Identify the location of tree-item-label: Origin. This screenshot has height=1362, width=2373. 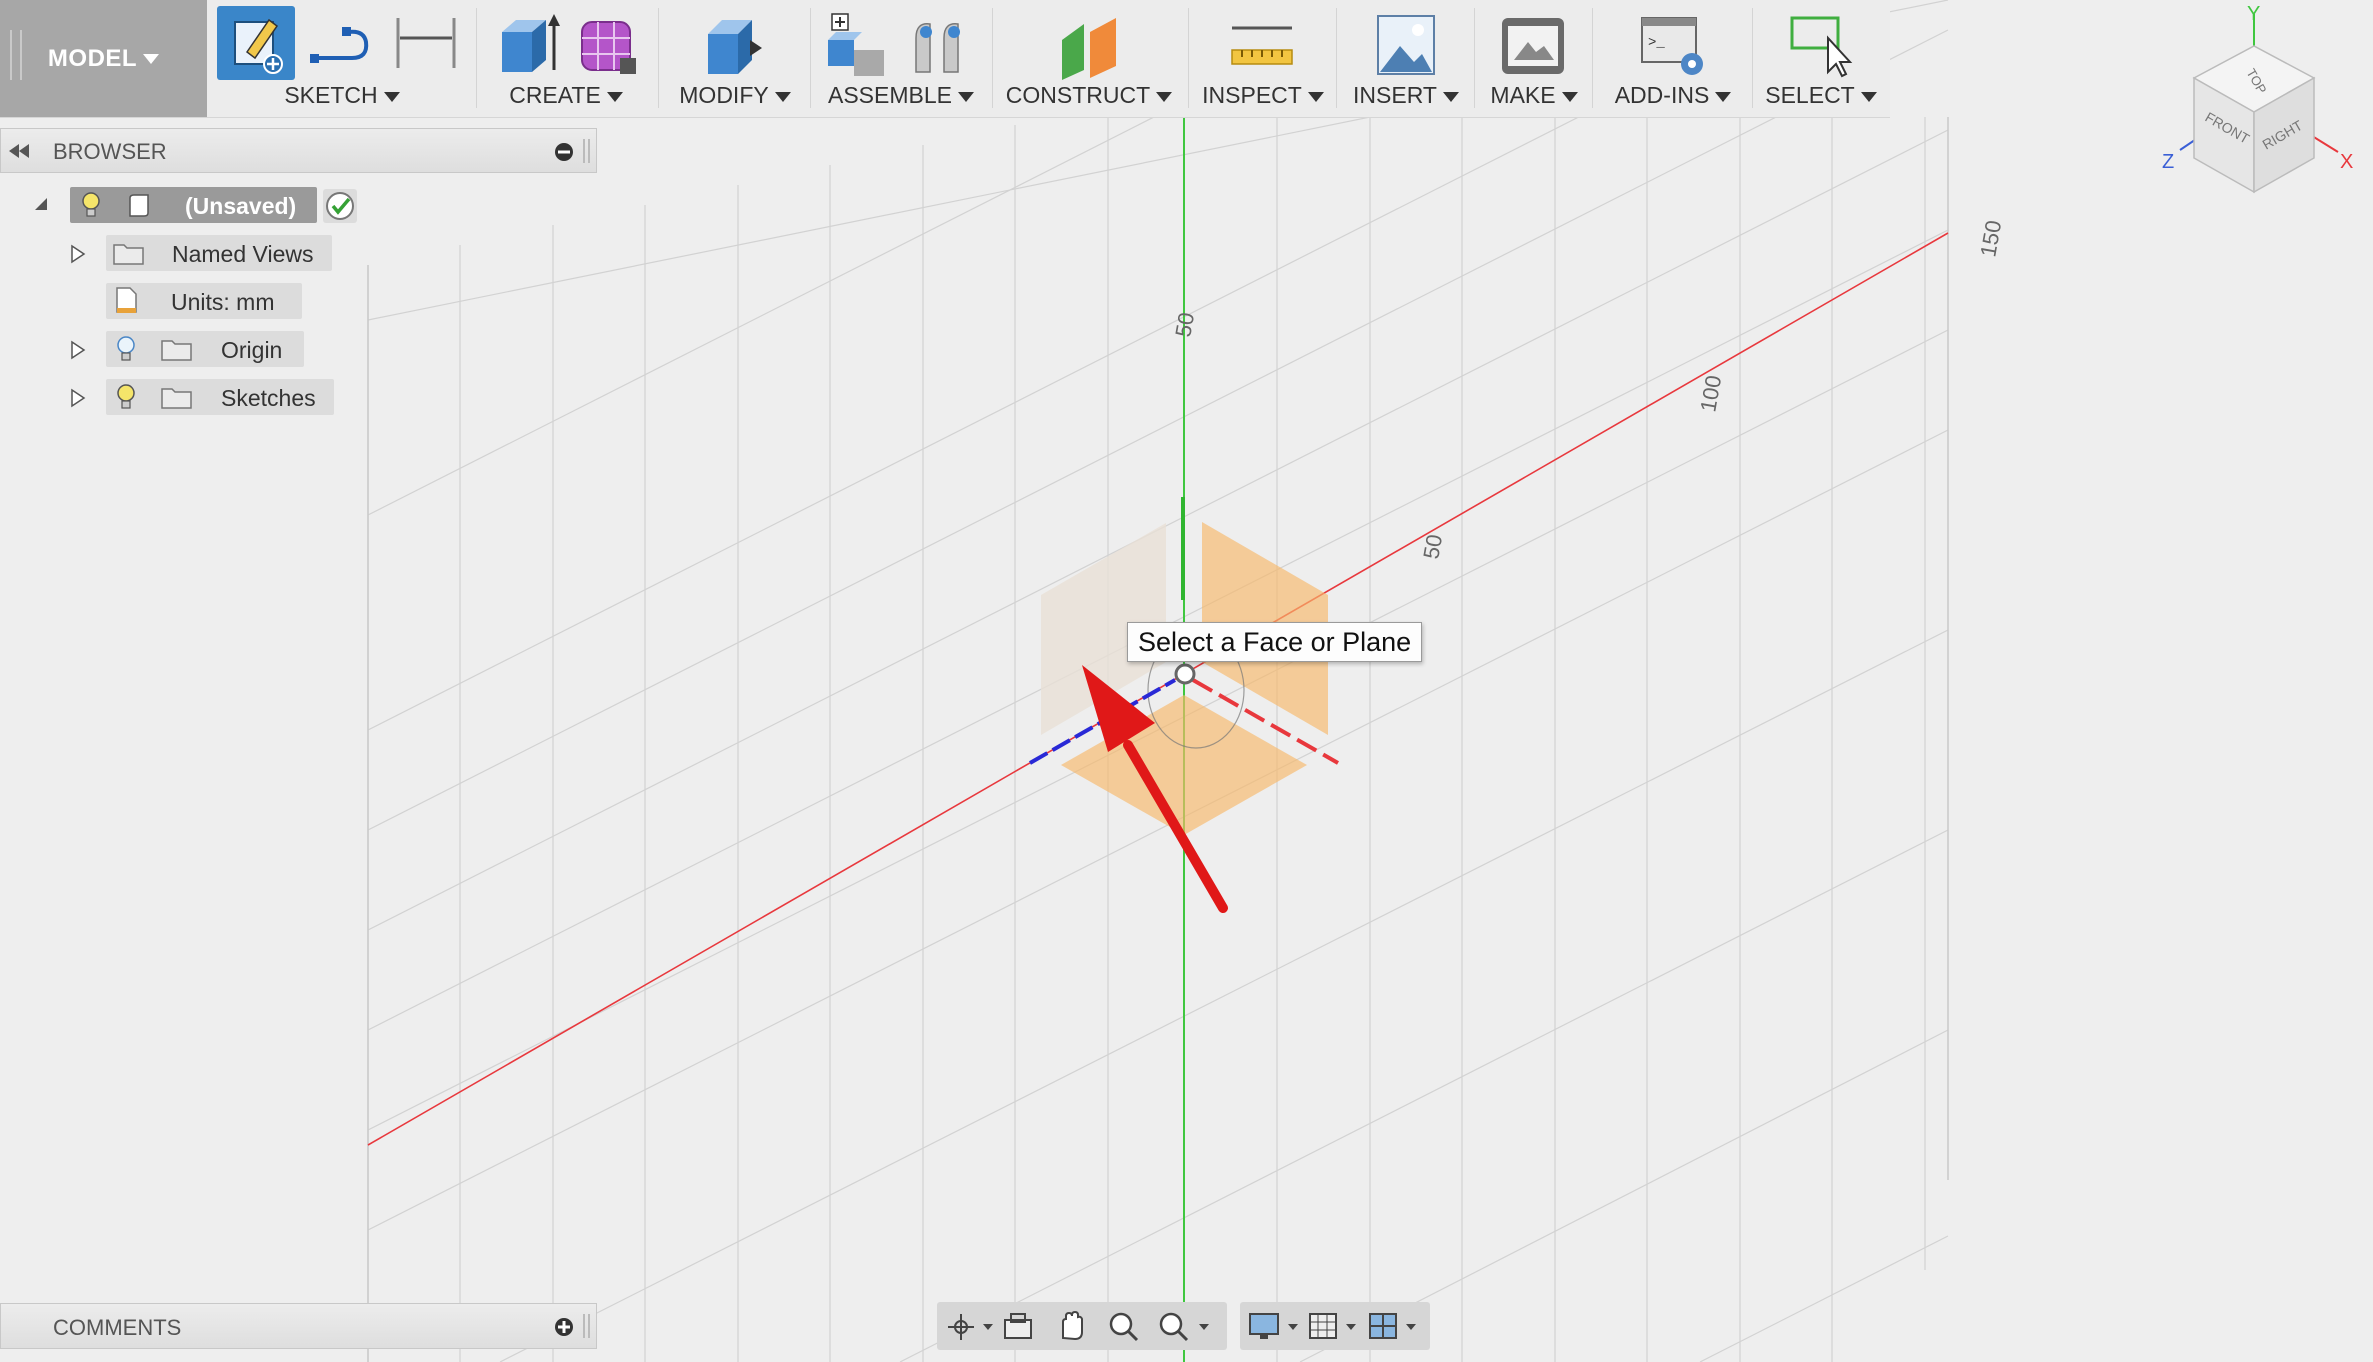
(252, 350).